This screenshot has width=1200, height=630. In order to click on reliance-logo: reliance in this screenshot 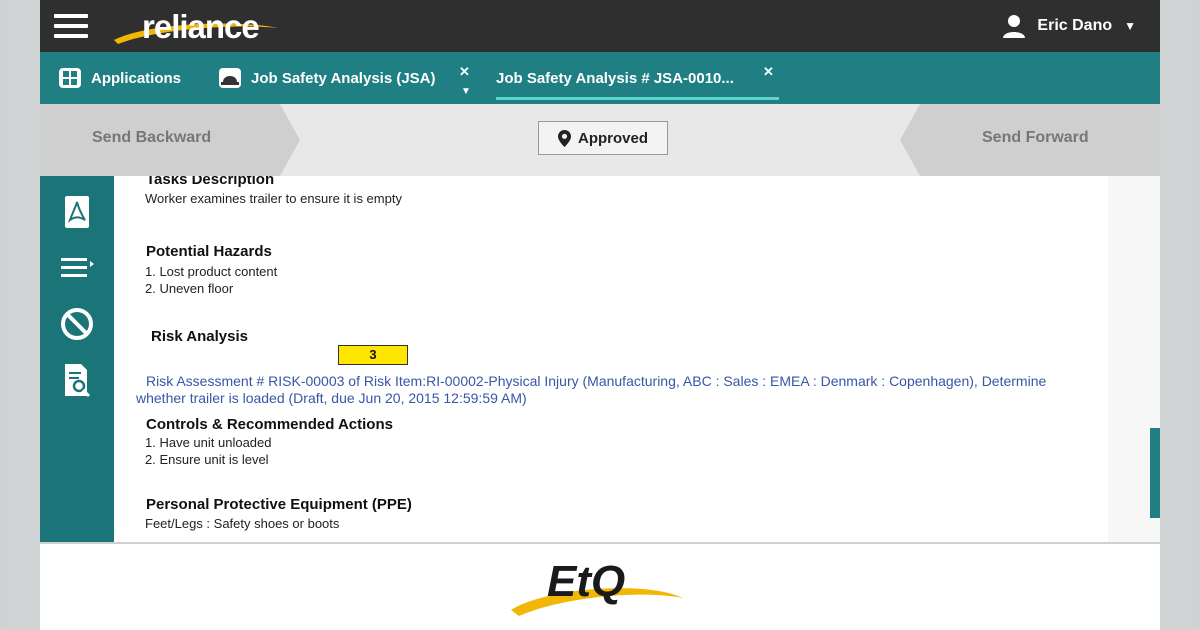, I will do `click(195, 26)`.